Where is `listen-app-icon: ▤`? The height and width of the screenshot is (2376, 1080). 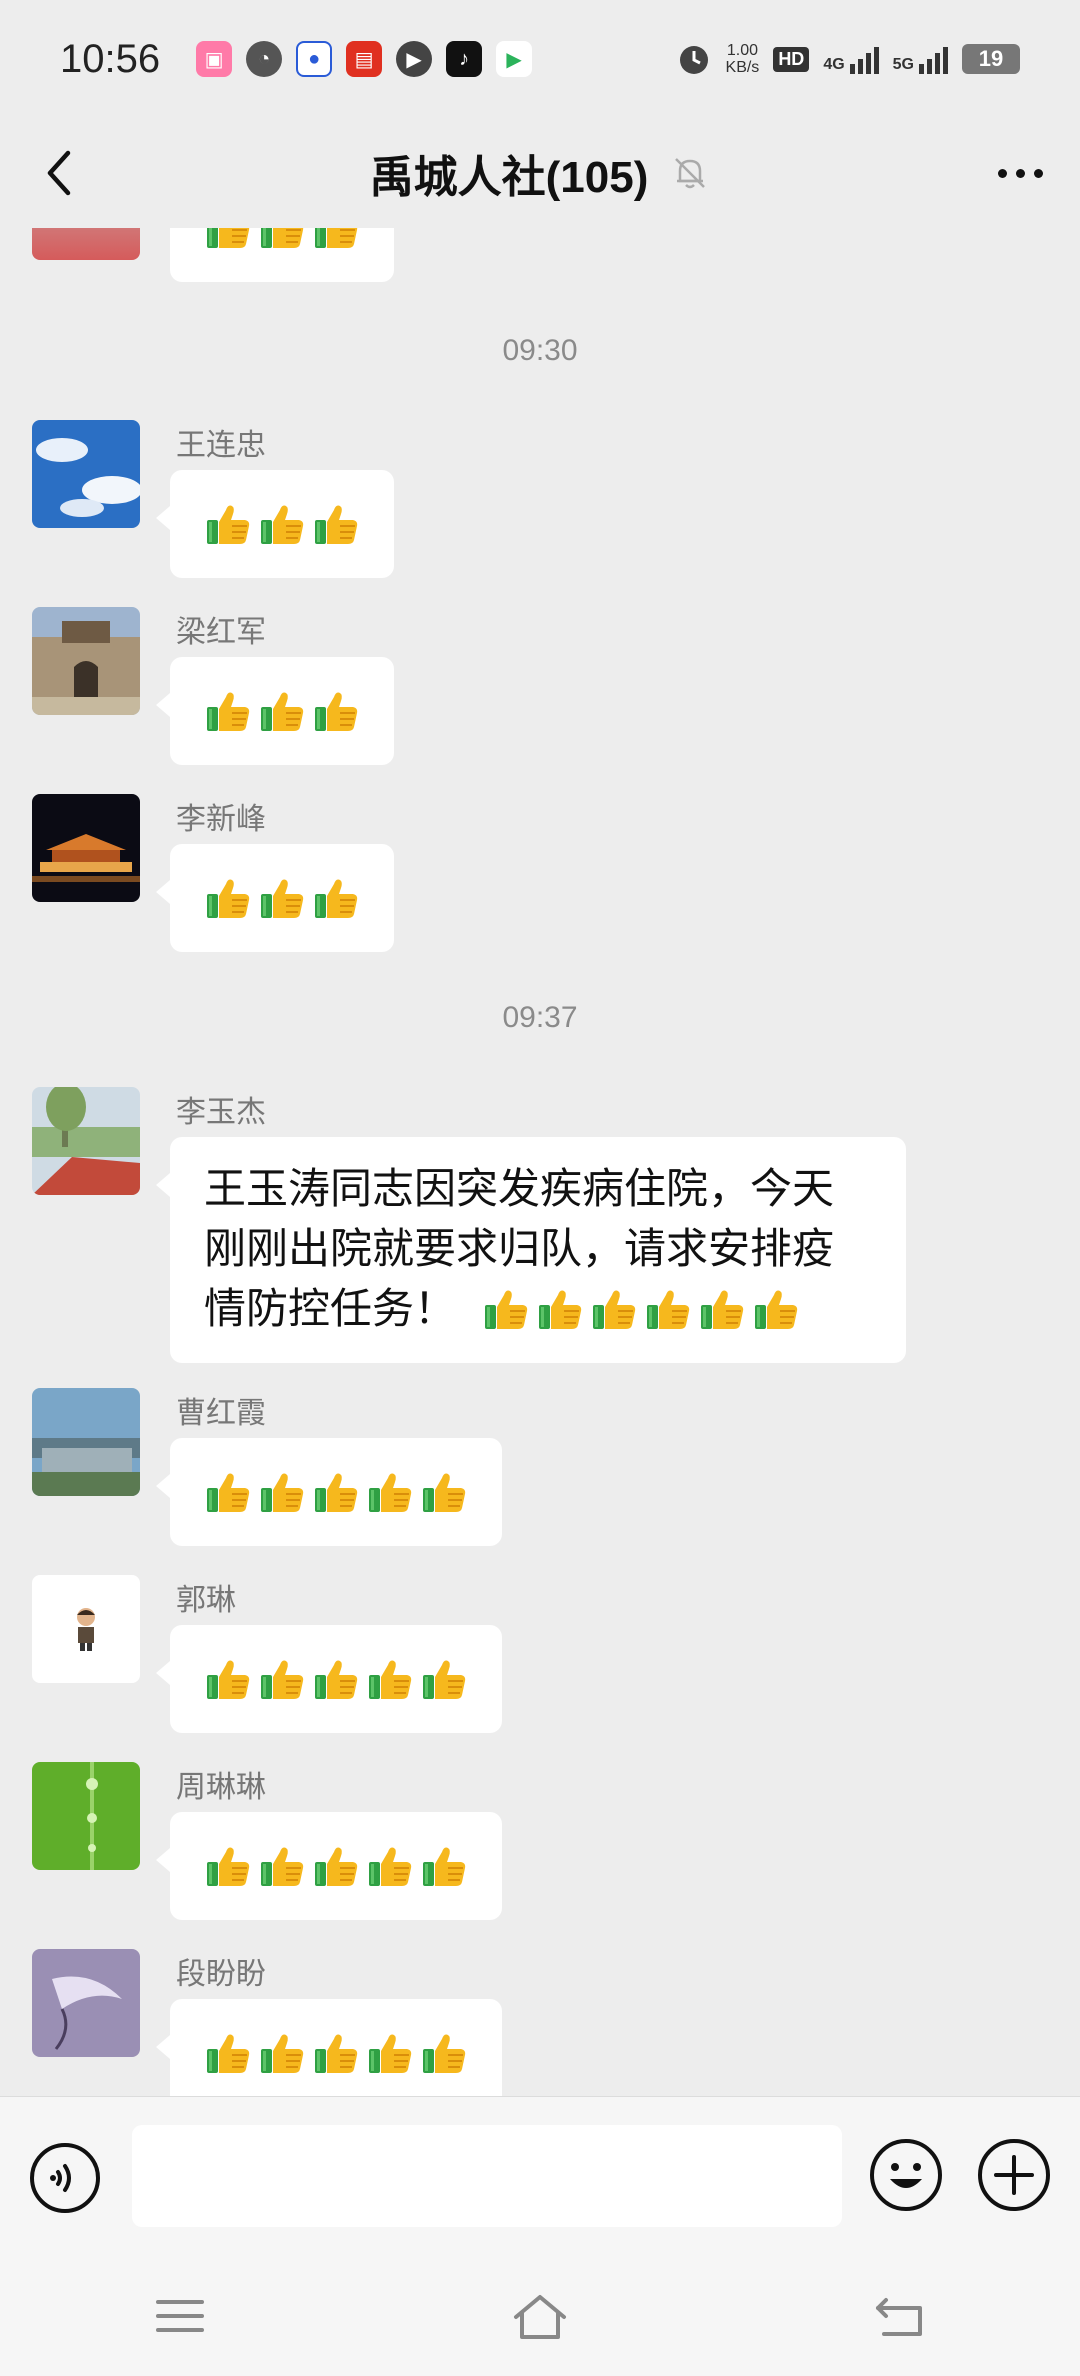
listen-app-icon: ▤ is located at coordinates (364, 59).